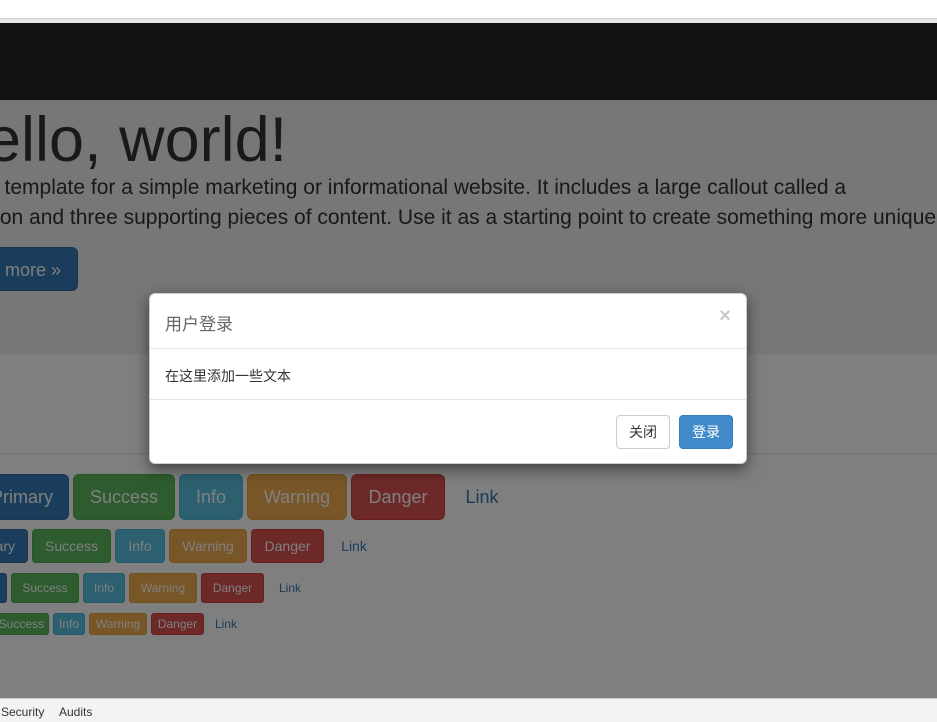 Image resolution: width=937 pixels, height=722 pixels. Describe the element at coordinates (448, 432) in the screenshot. I see `modal-footer: 关闭 登录` at that location.